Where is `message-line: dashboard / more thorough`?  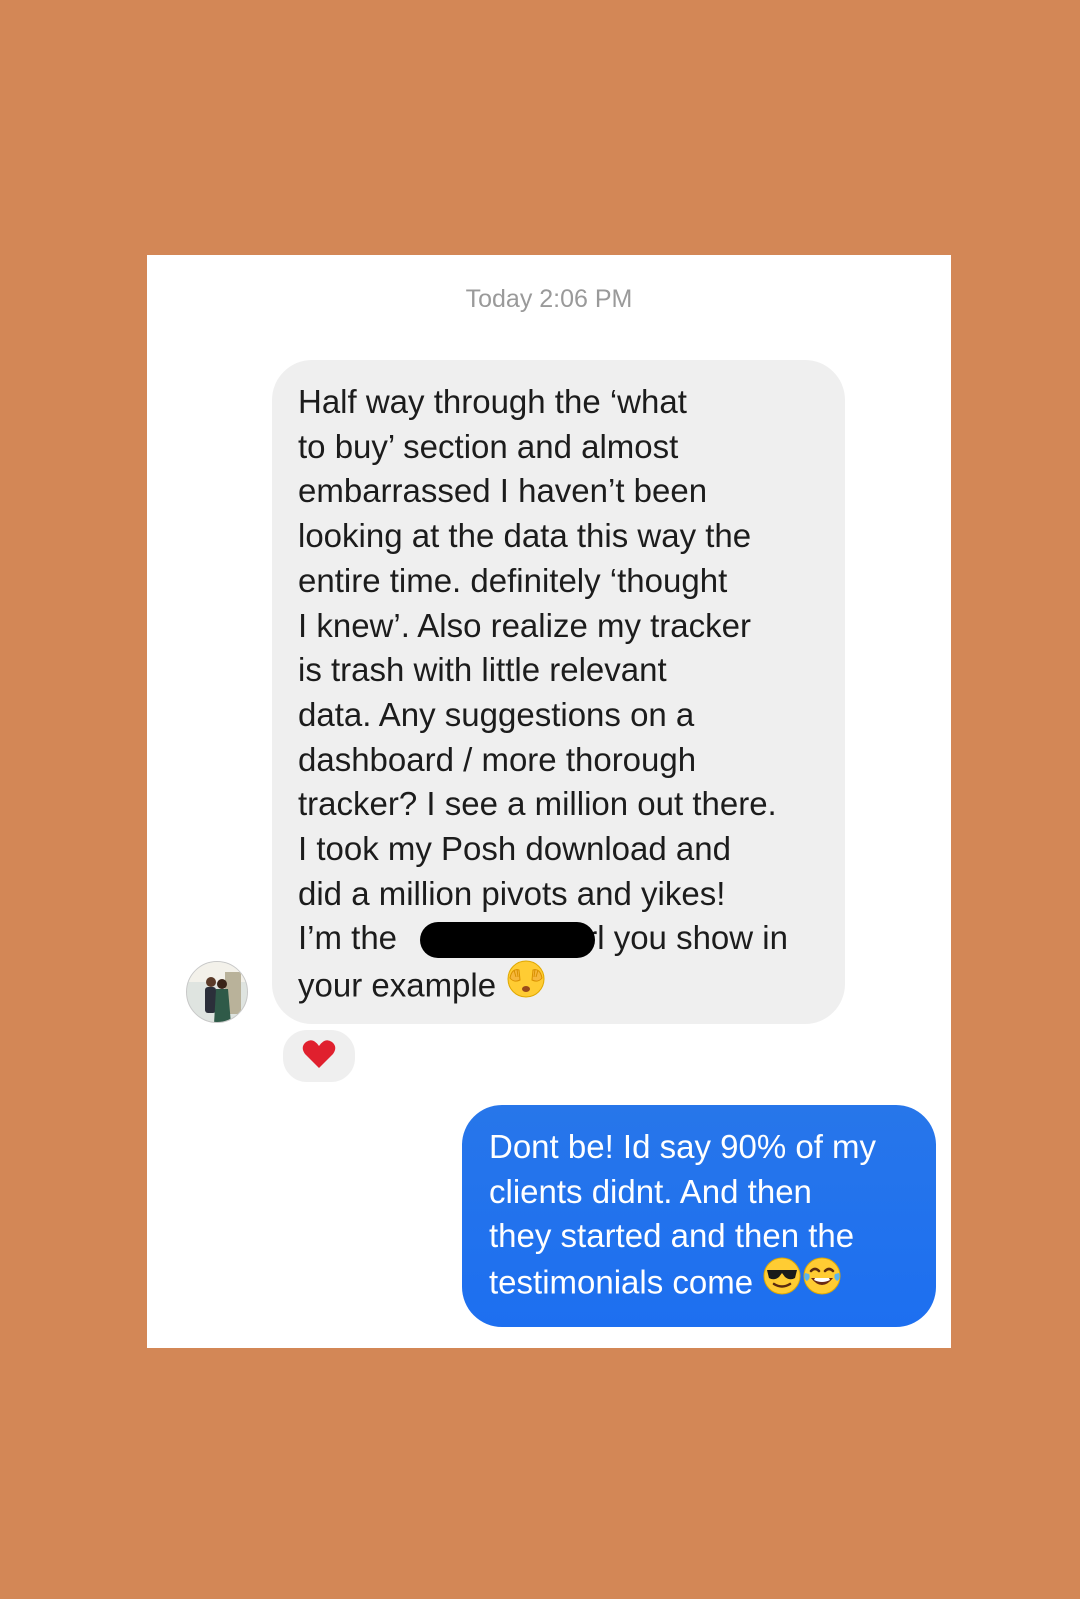
message-line: dashboard / more thorough is located at coordinates (497, 759).